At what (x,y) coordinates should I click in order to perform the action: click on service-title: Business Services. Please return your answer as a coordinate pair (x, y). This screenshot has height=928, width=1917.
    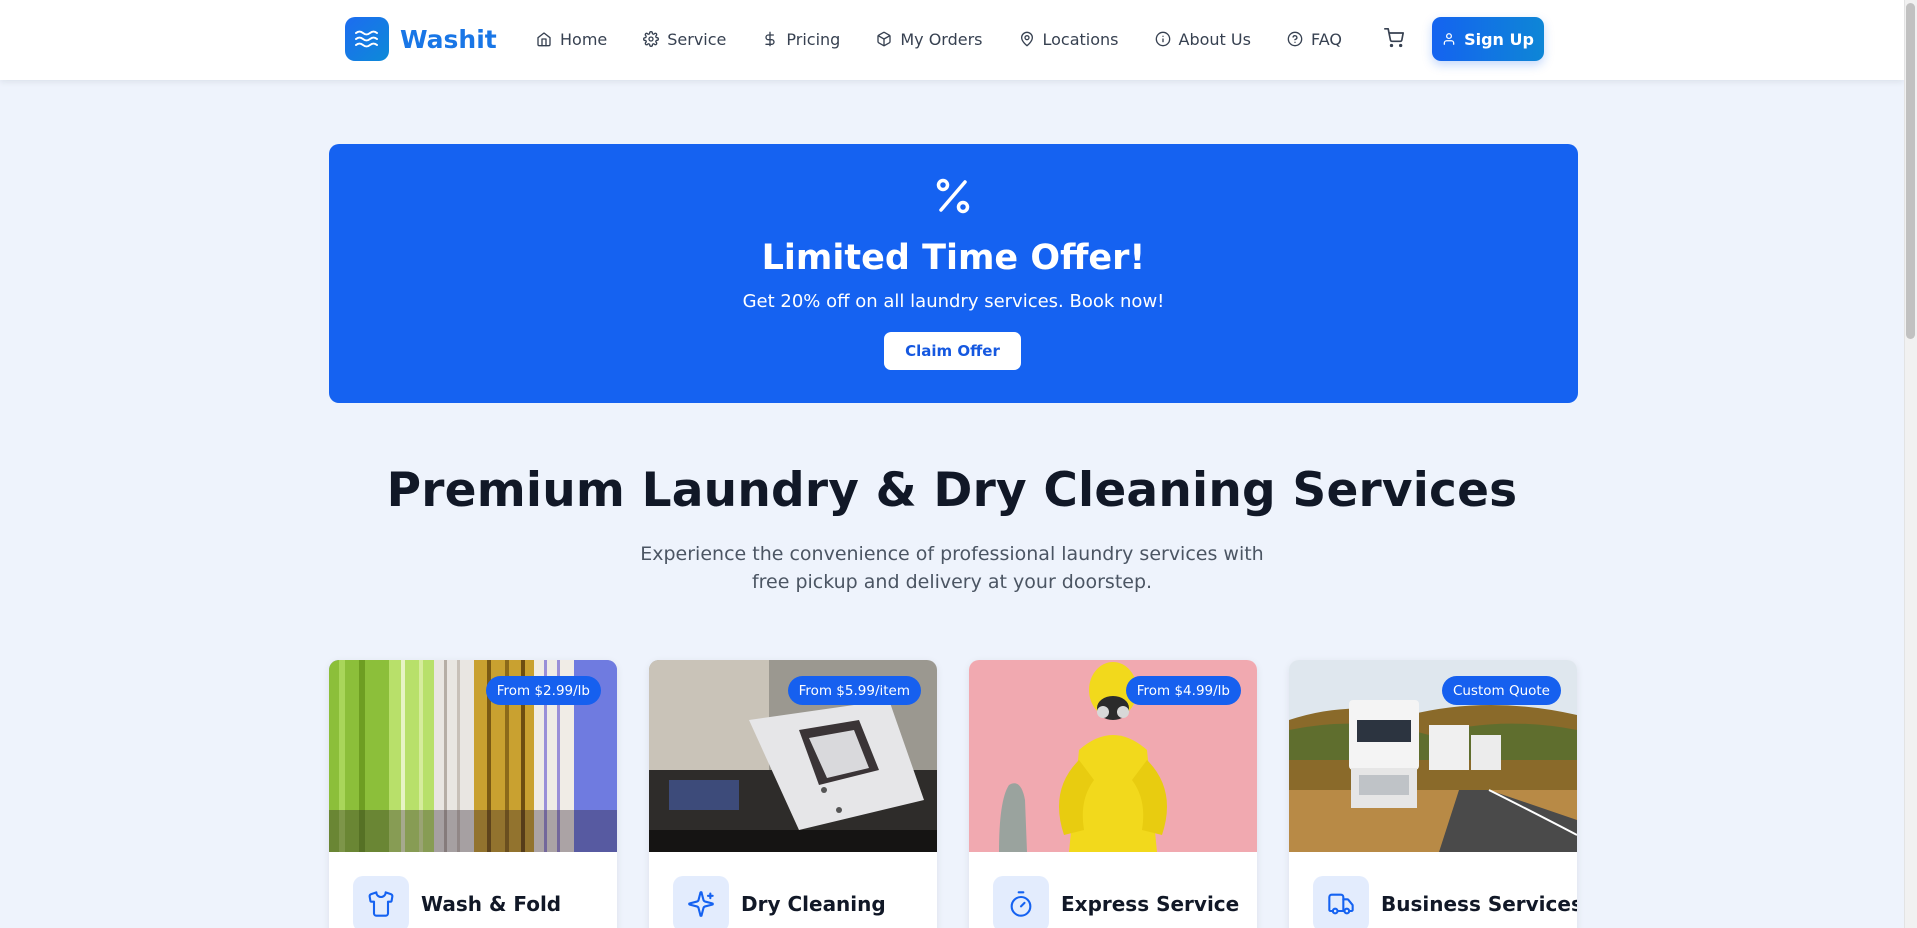
    Looking at the image, I should click on (1479, 904).